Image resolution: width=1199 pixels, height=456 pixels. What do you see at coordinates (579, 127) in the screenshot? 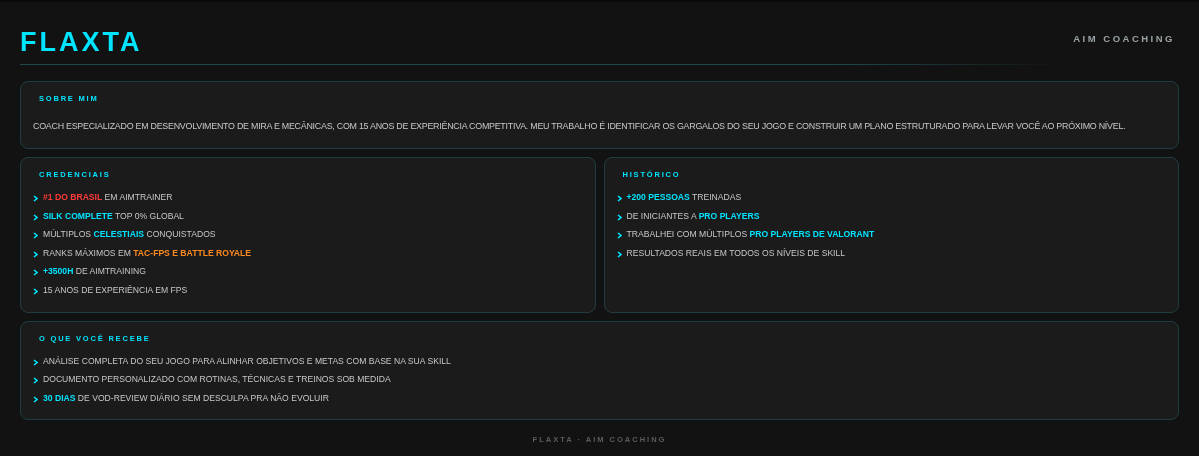
I see `about-text: COACH ESPECIALIZADO EM DESENVOLVIMENTO DE MIRA E MECÂNICAS, COM 15 ANOS DE EXPERIÊNCIA COMPETITIVA. MEU TRABALHO É IDENTIFICAR OS GARGALOS DO SEU JOGO E CONSTRUIR UM PLANO ESTRUTURADO PARA LEVAR VOCÊ AO PRÓXIMO NÍVEL.` at bounding box center [579, 127].